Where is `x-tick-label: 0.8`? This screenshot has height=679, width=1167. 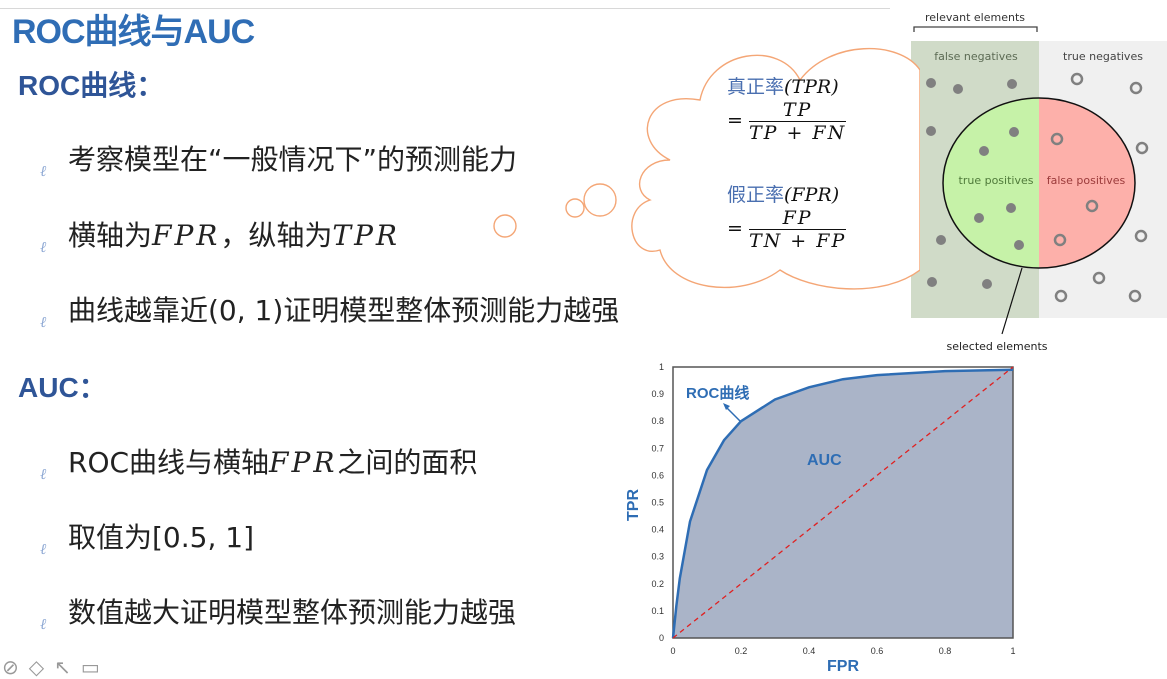 x-tick-label: 0.8 is located at coordinates (945, 651).